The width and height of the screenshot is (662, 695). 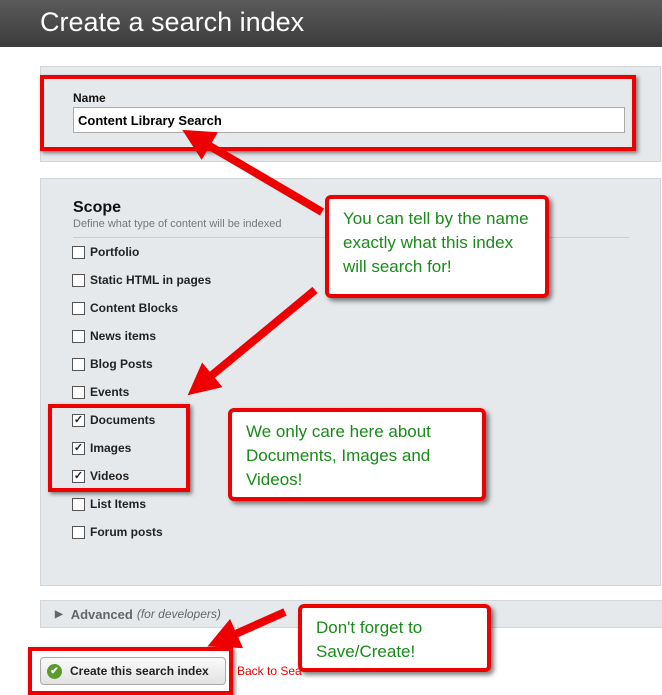 I want to click on arrow-to-button, so click(x=247, y=628).